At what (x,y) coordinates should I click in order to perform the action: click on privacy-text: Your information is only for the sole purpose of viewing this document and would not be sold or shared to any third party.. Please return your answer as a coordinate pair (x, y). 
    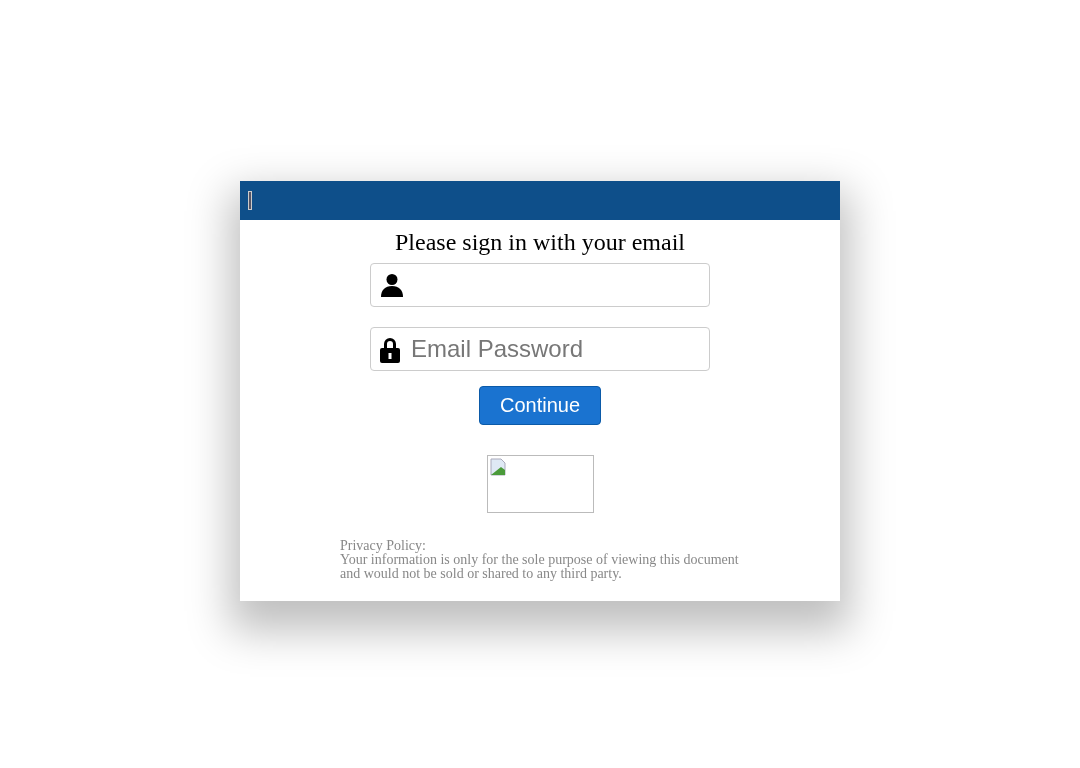
    Looking at the image, I should click on (540, 567).